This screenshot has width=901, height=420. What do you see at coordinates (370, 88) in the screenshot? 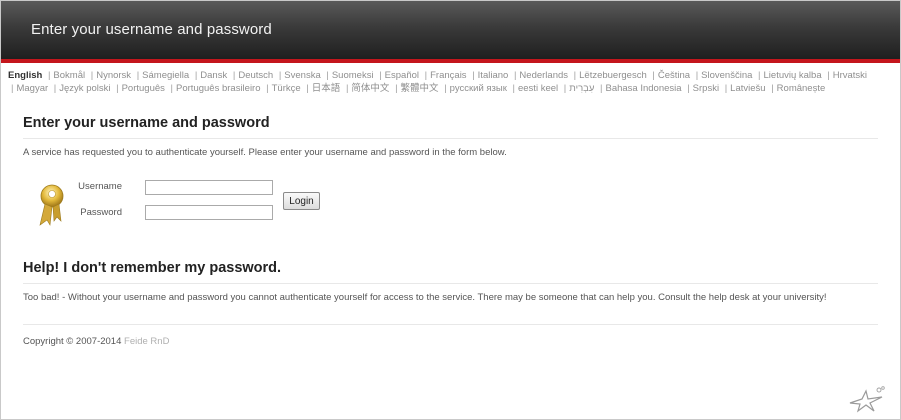
I see `language-link: 简体中文` at bounding box center [370, 88].